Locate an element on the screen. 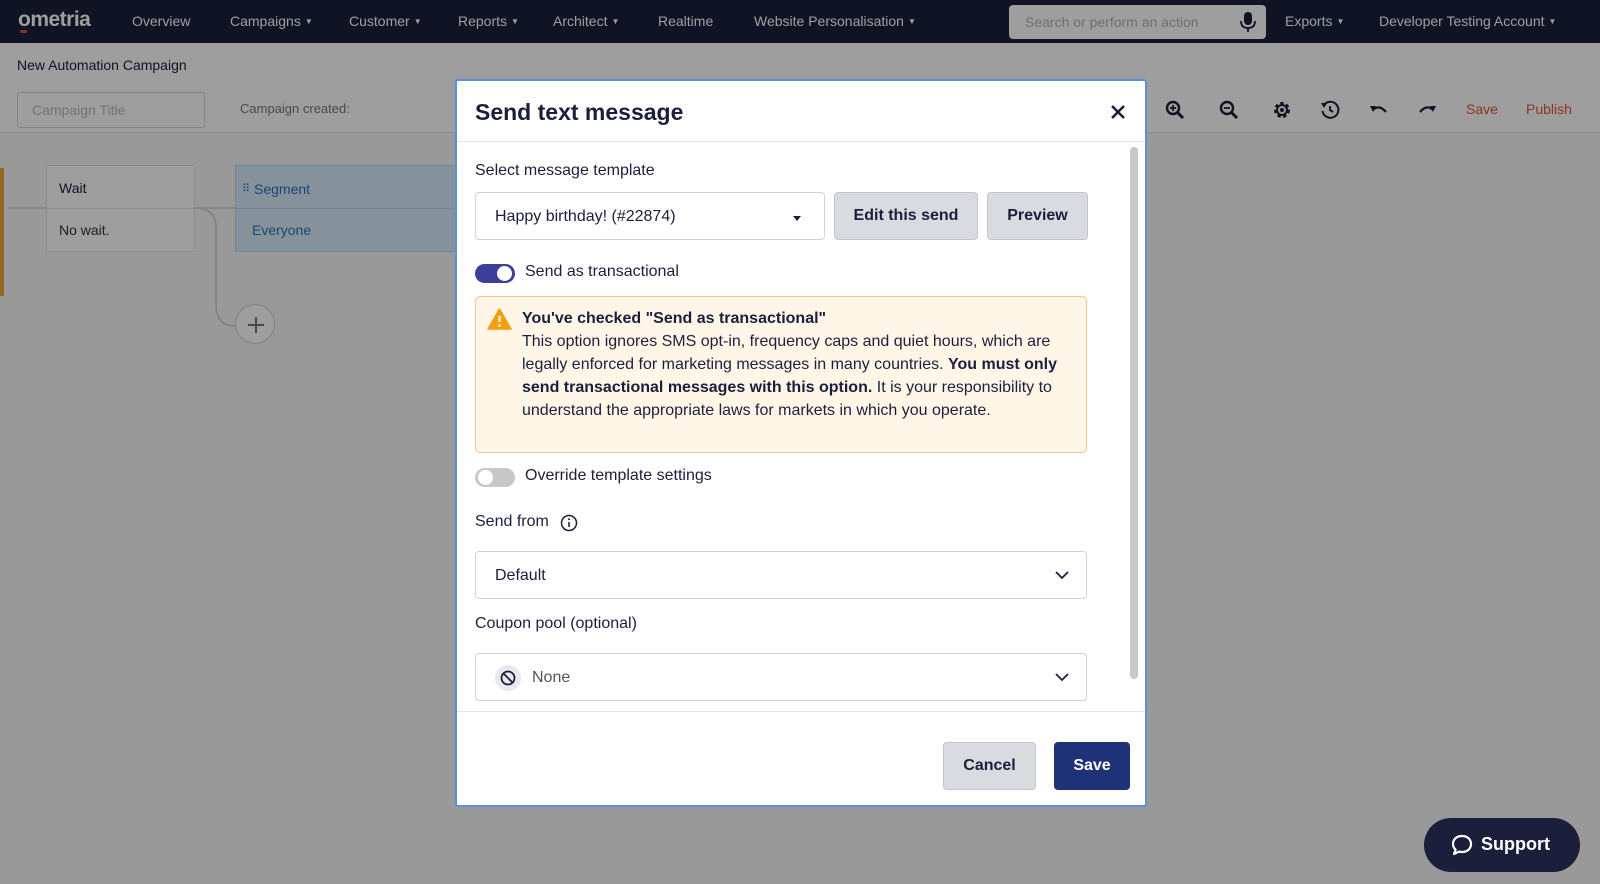 The width and height of the screenshot is (1600, 884). template-value: Happy birthday! (#22874) is located at coordinates (585, 216).